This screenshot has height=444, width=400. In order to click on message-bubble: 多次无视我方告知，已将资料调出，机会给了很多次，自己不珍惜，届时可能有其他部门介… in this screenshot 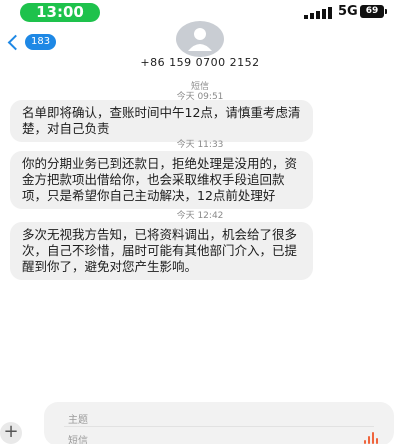, I will do `click(161, 251)`.